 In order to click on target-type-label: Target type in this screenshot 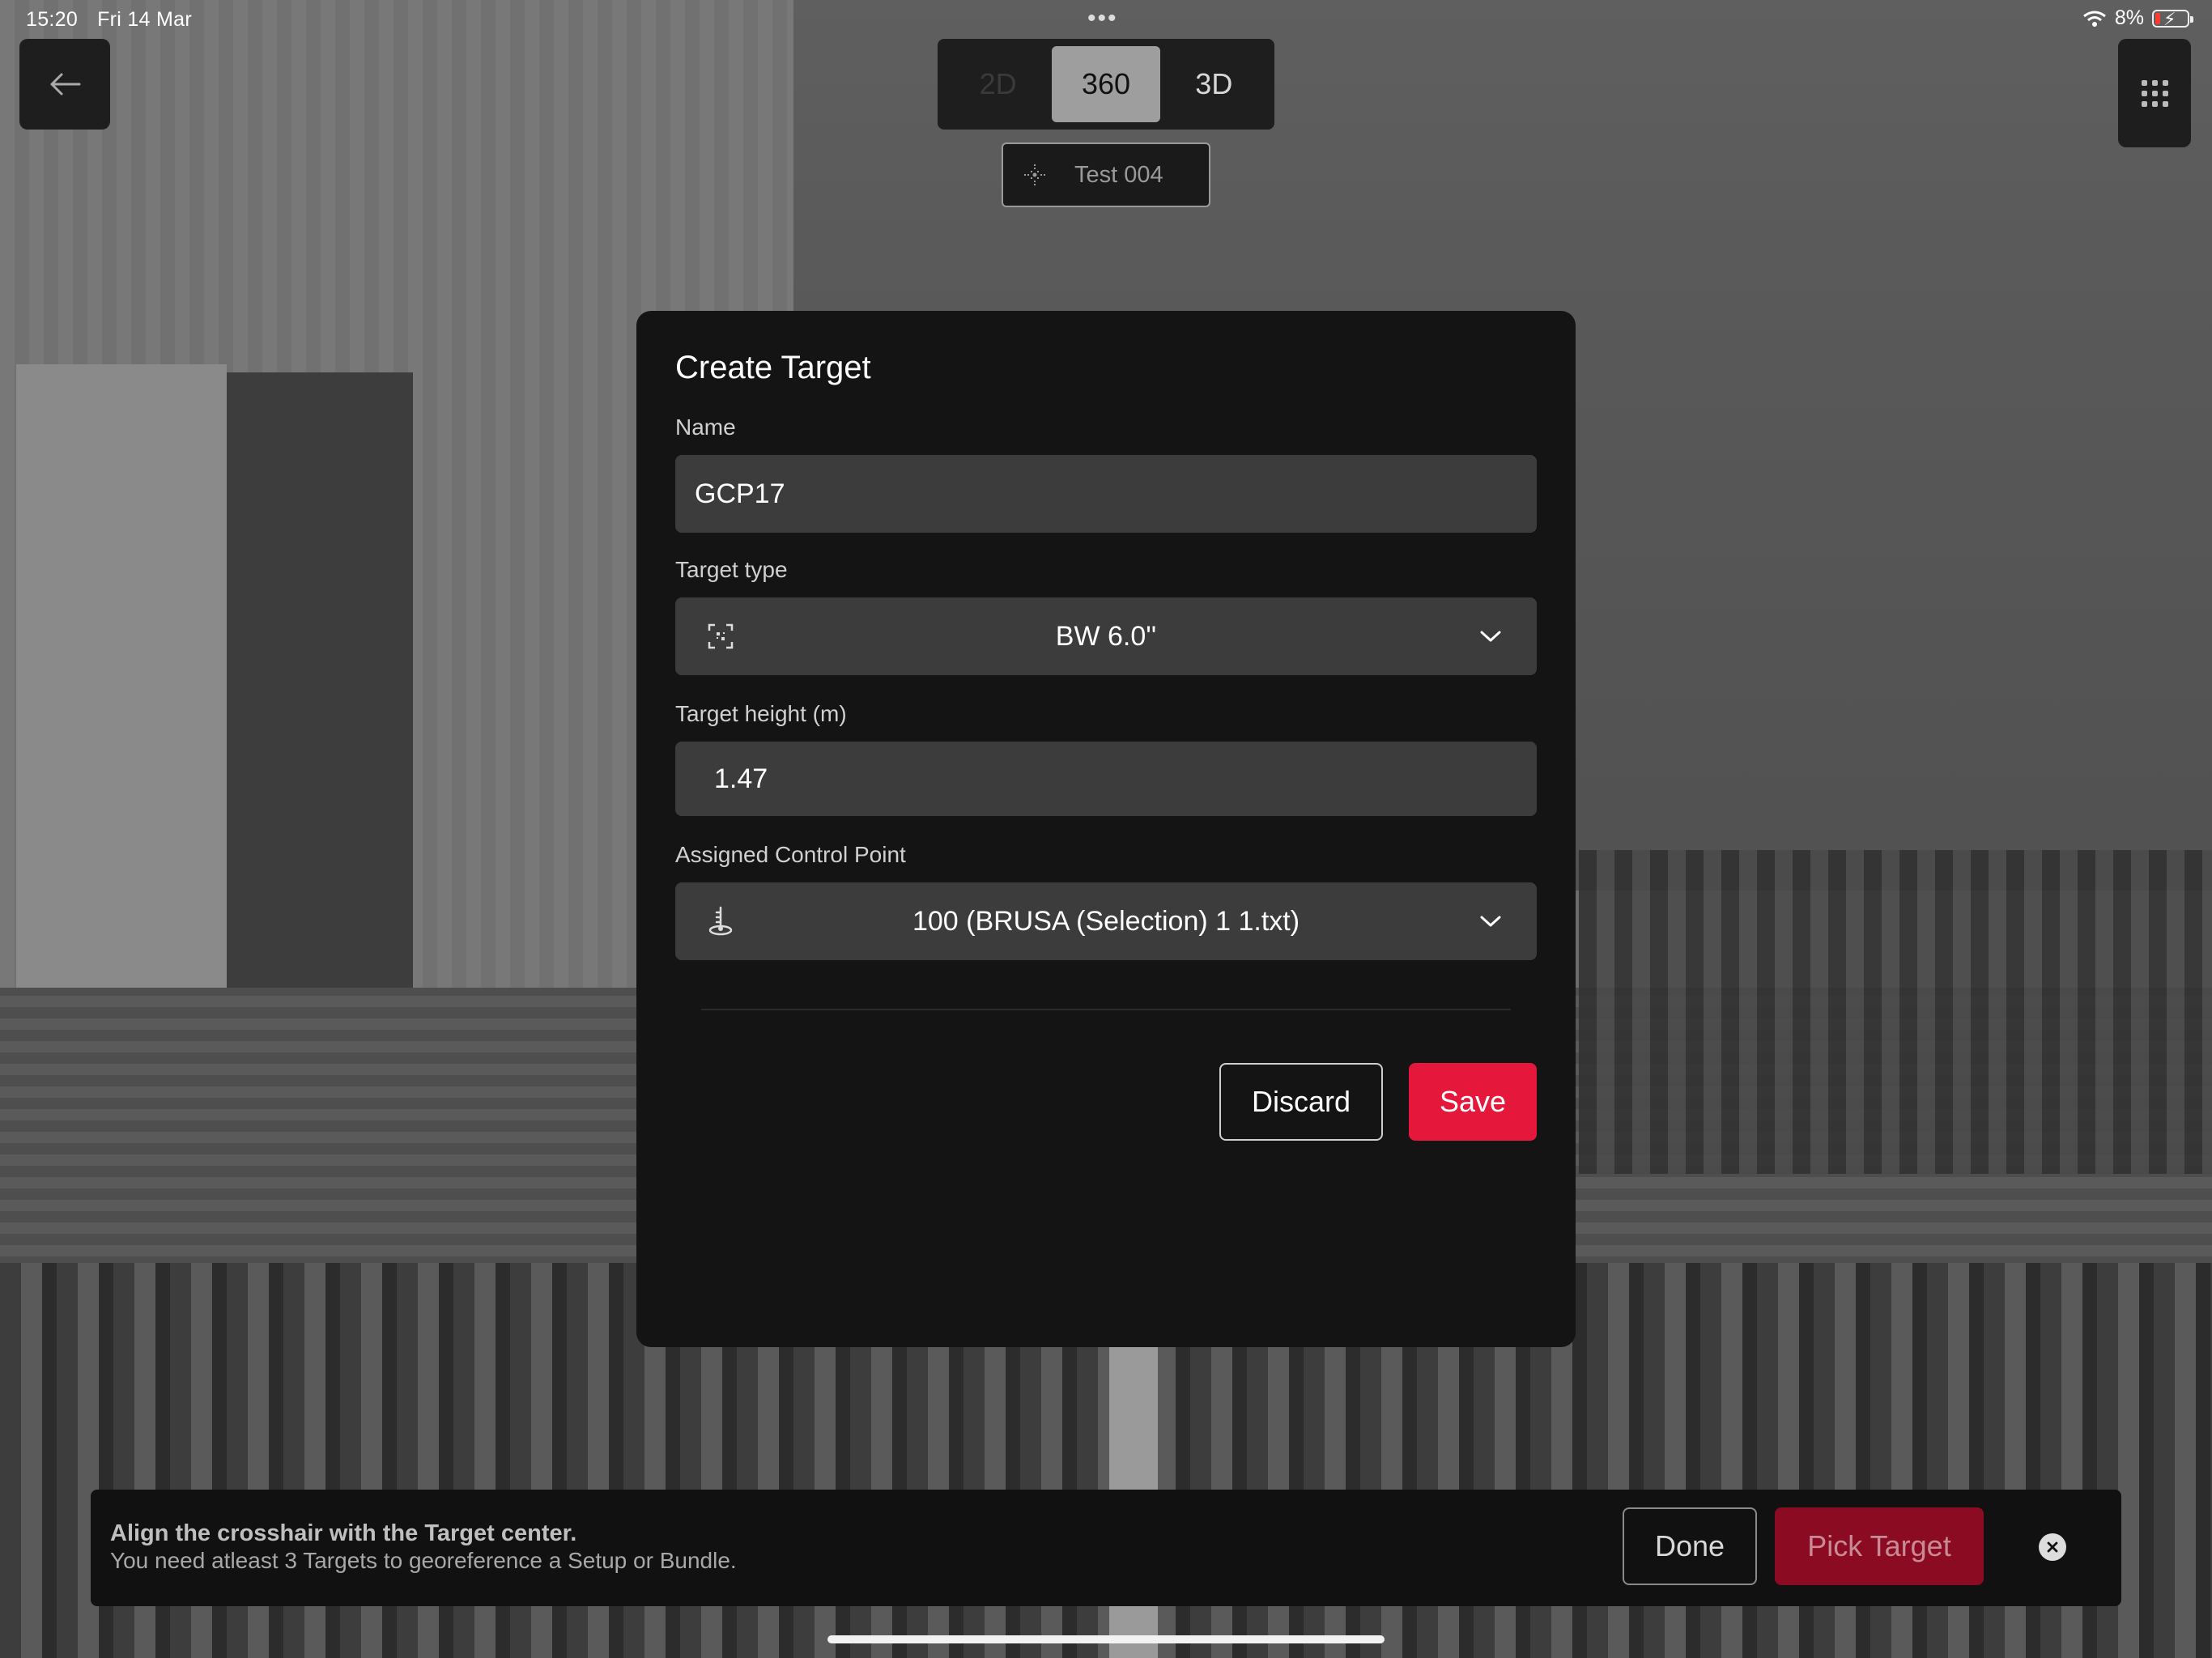, I will do `click(732, 569)`.